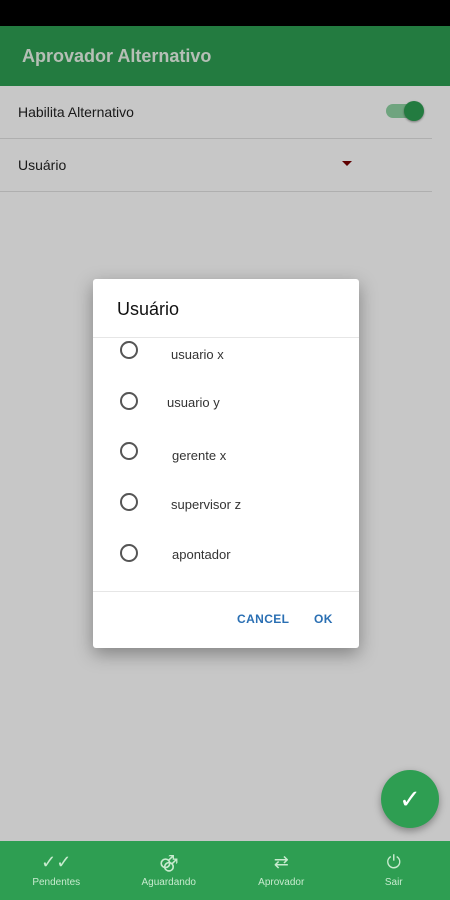  I want to click on double-check-icon: ✓✓, so click(56, 862).